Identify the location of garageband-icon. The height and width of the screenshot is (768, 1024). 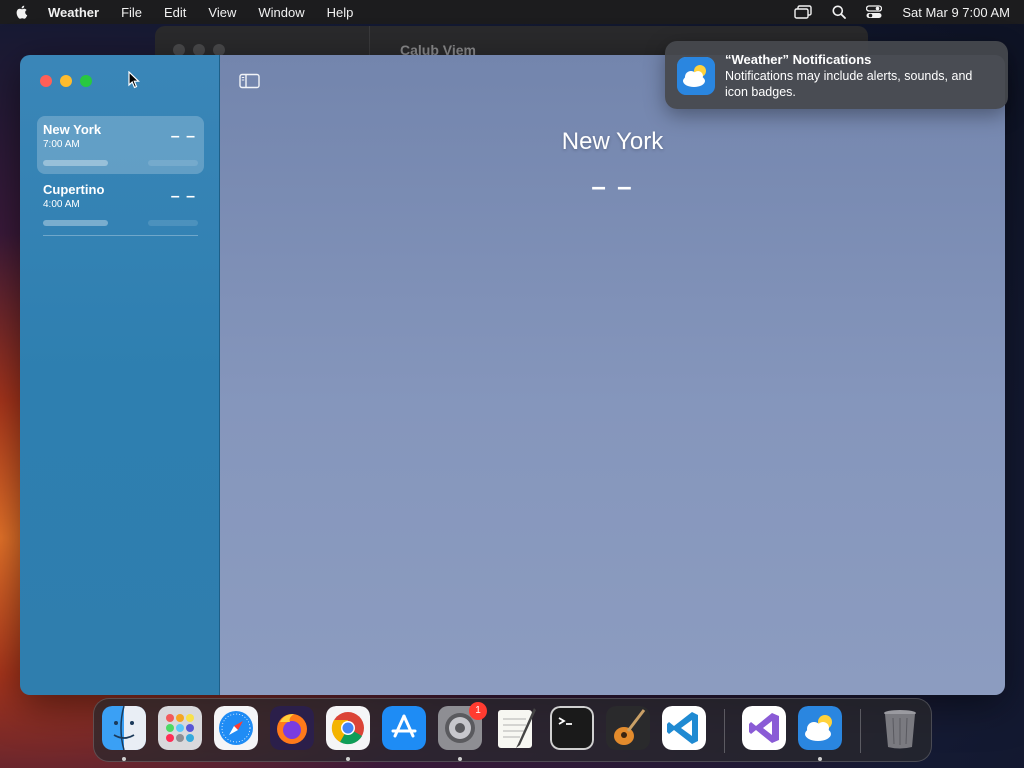
(628, 728).